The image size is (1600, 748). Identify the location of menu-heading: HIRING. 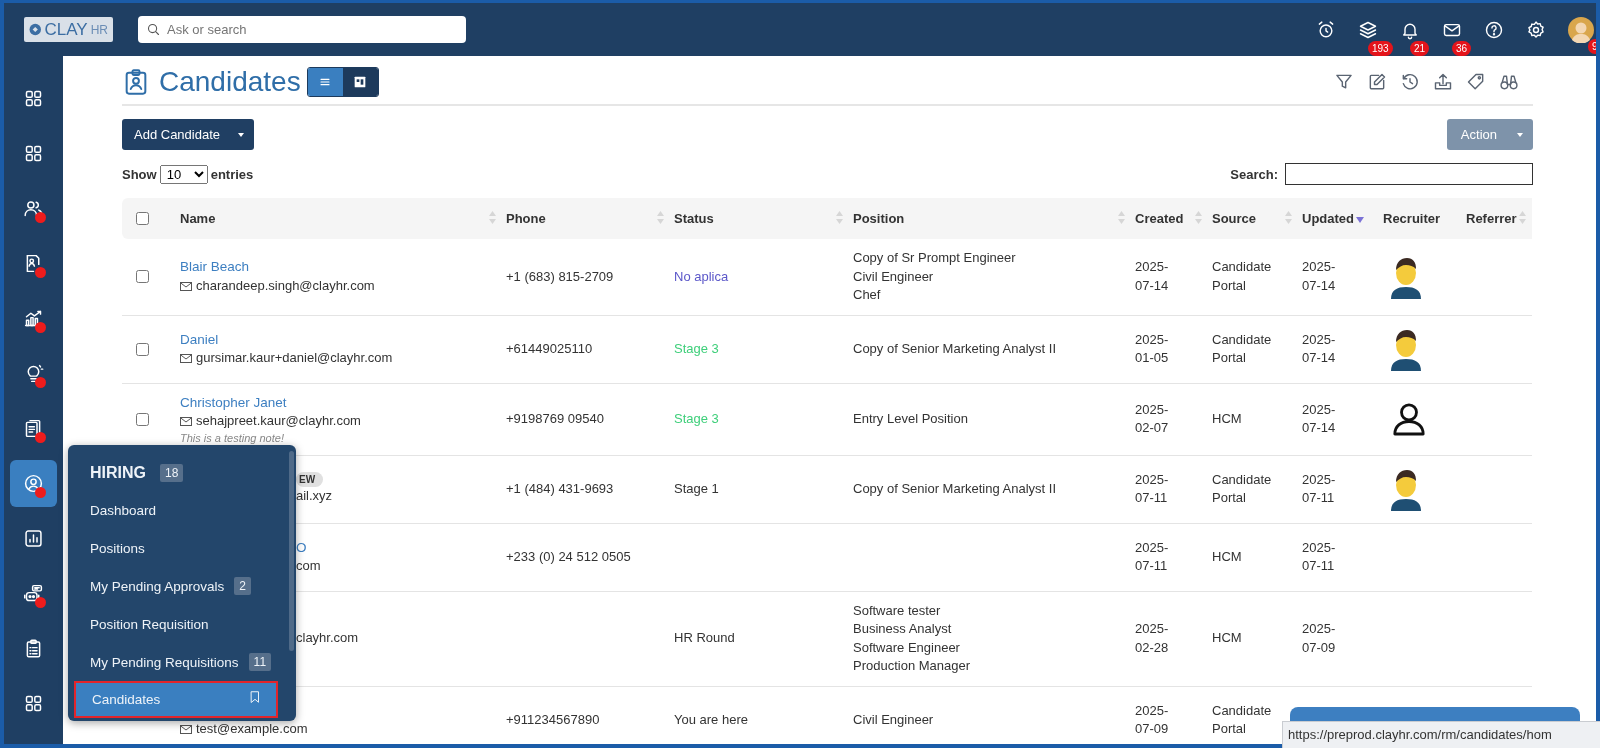
(118, 473).